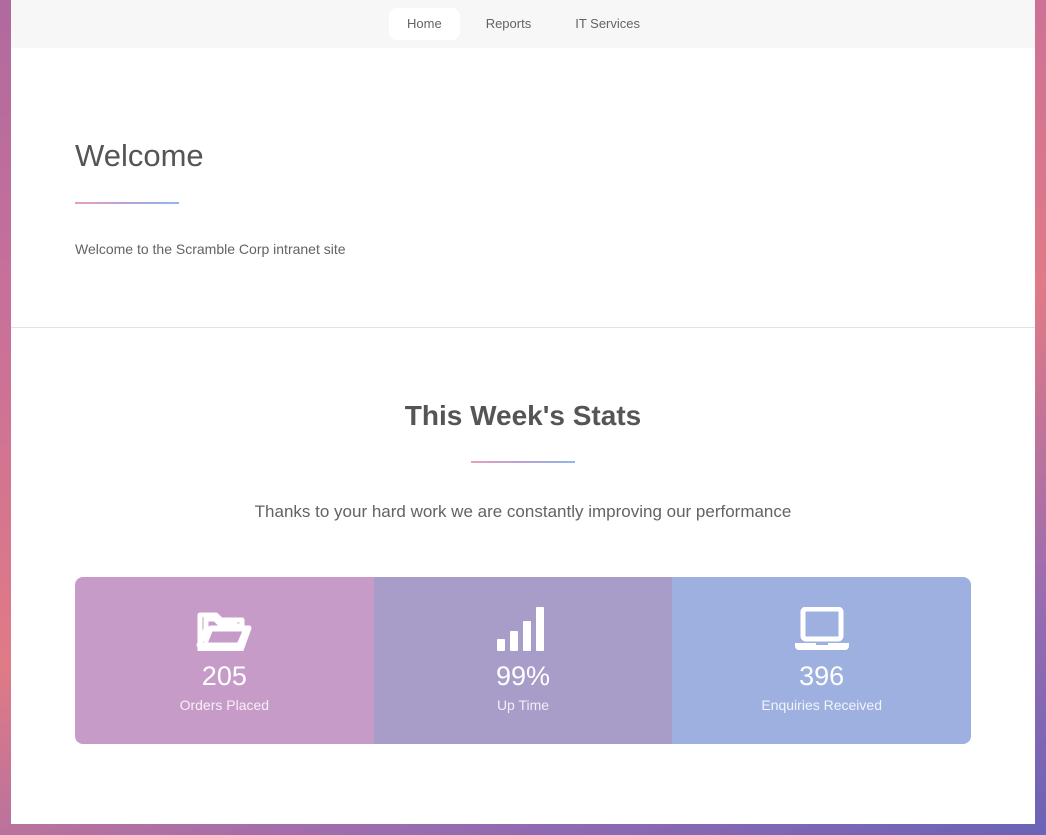 The image size is (1046, 835). Describe the element at coordinates (509, 24) in the screenshot. I see `nav-item-reports: Reports` at that location.